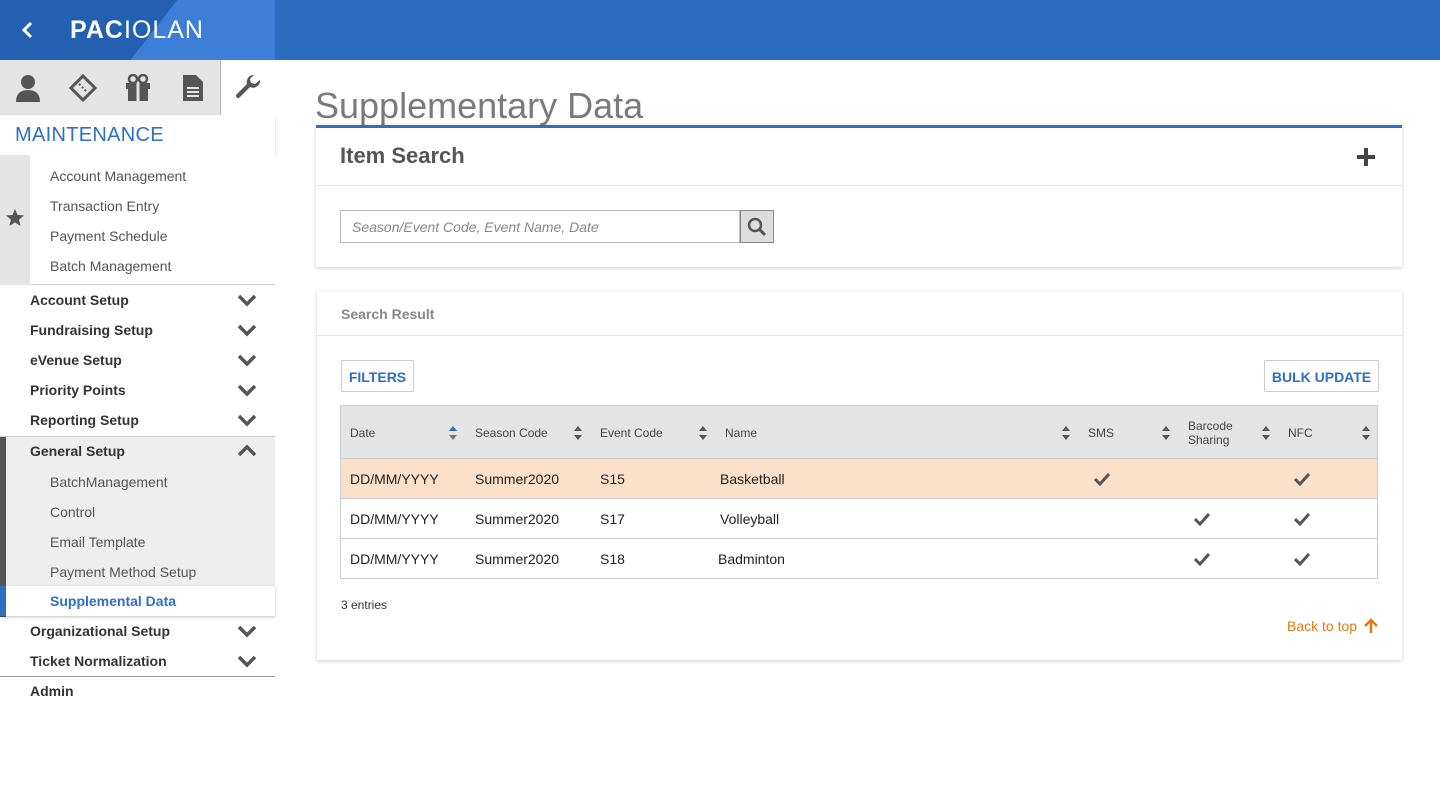 This screenshot has height=800, width=1440. I want to click on menu-label: Reporting Setup, so click(84, 420).